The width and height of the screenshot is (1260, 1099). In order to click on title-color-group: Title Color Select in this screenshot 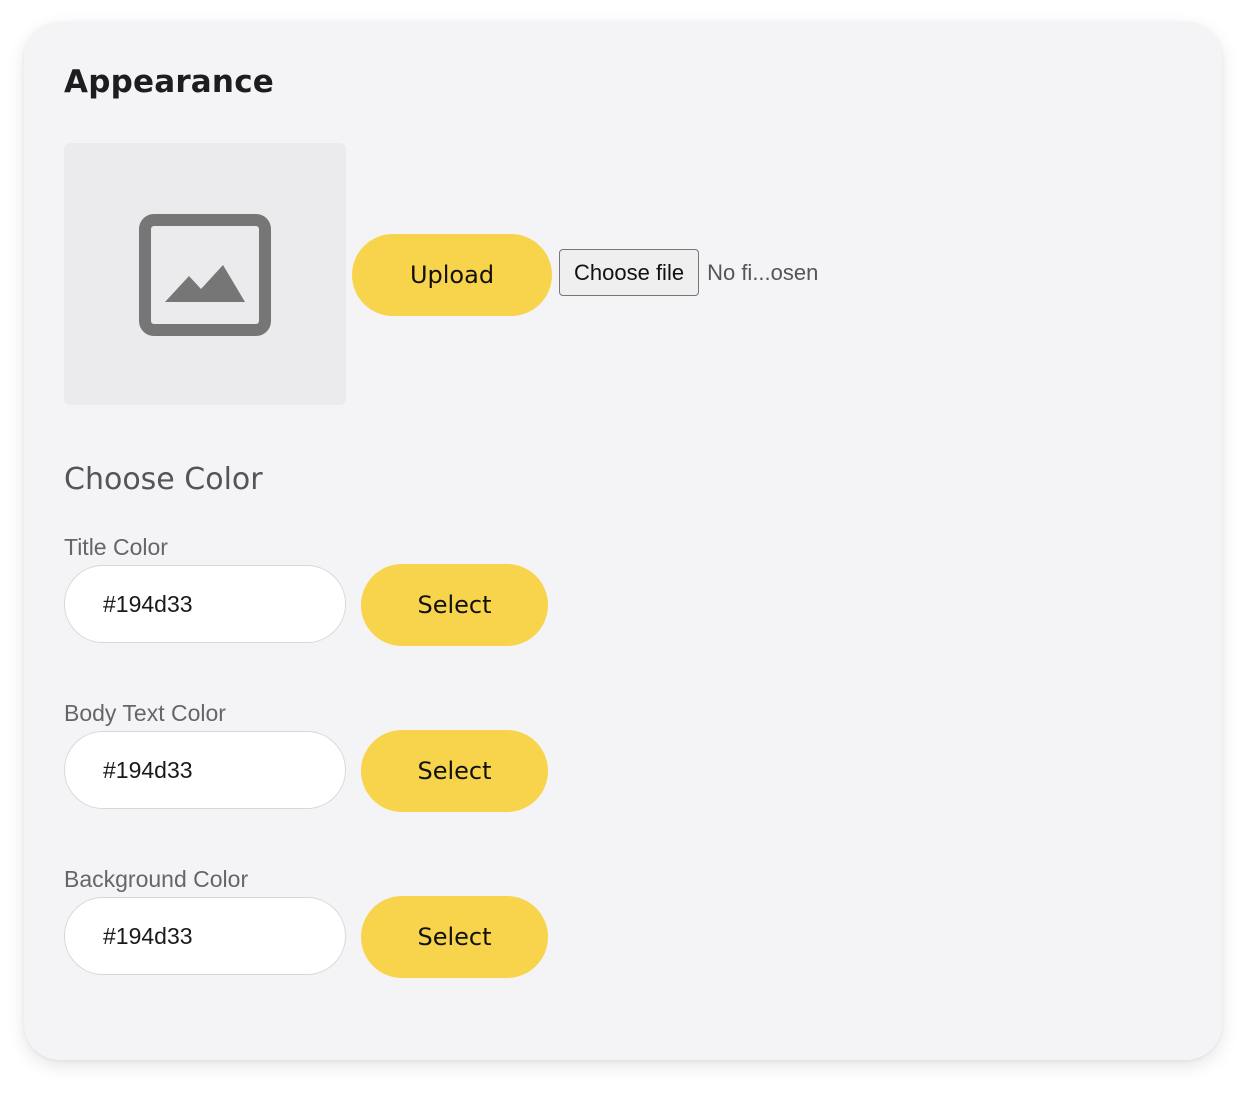, I will do `click(314, 604)`.